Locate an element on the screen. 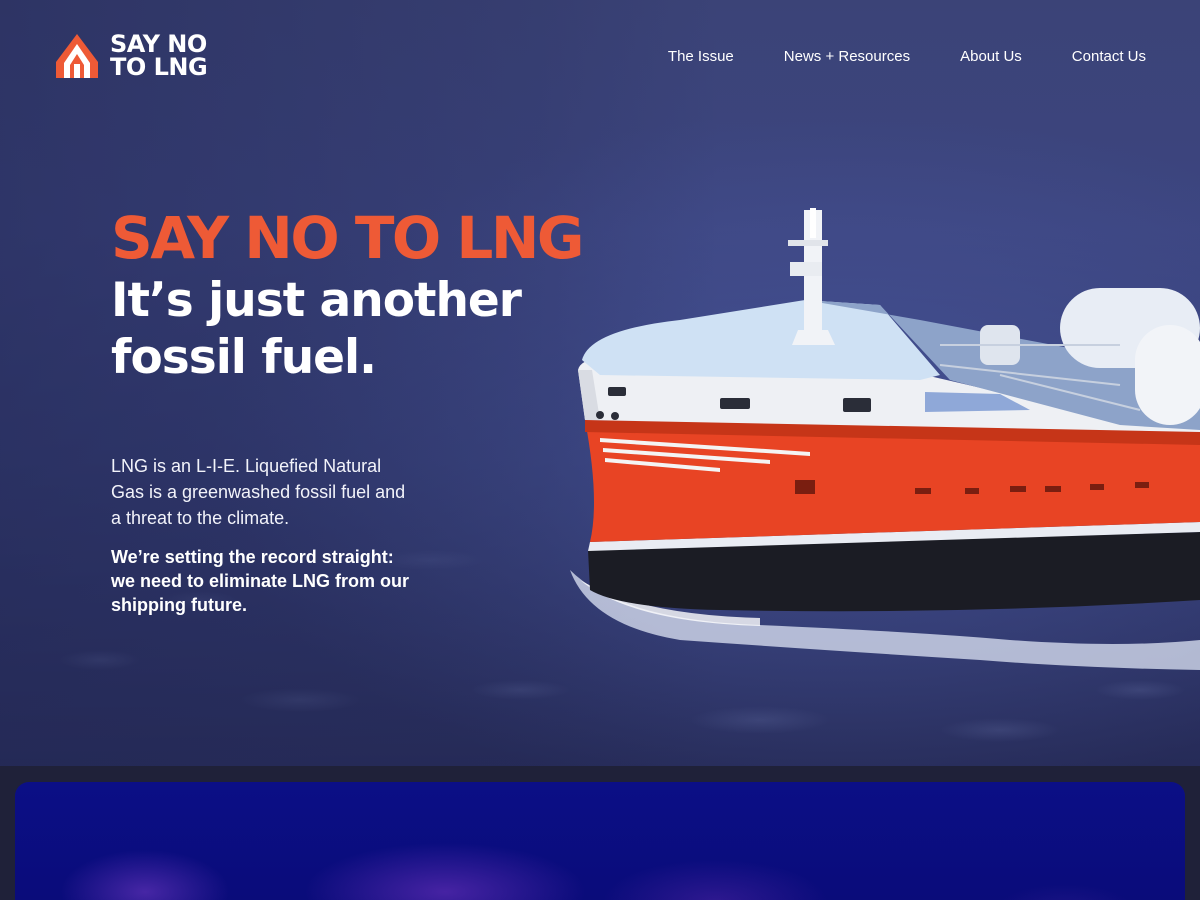 Image resolution: width=1200 pixels, height=900 pixels. shield-house-icon is located at coordinates (77, 56).